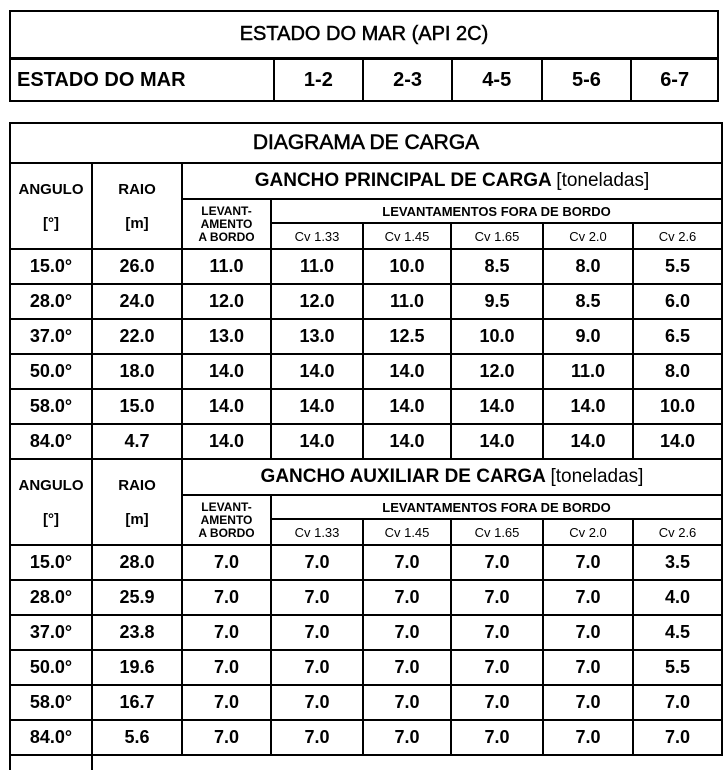 The width and height of the screenshot is (723, 770). I want to click on main-hook-hook-title: GANCHO PRINCIPAL DE CARGA [toneladas], so click(451, 181).